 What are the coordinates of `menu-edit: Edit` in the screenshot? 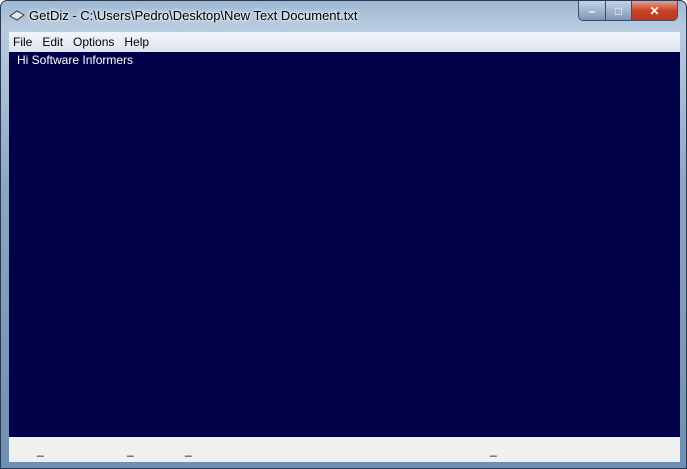 It's located at (52, 42).